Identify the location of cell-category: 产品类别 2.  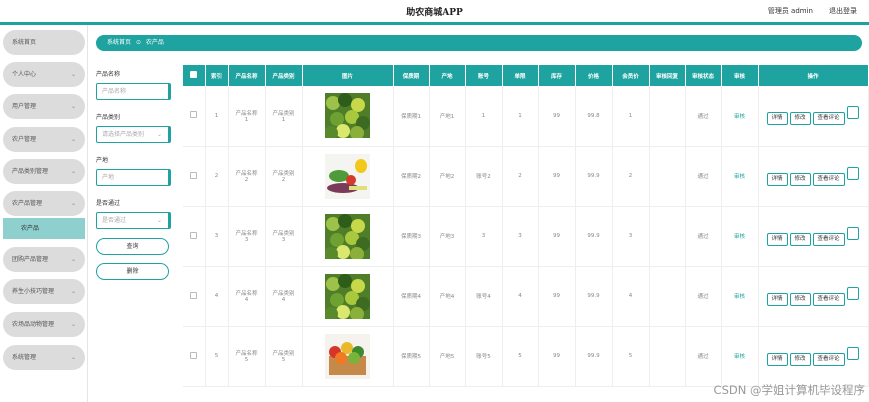
(284, 176).